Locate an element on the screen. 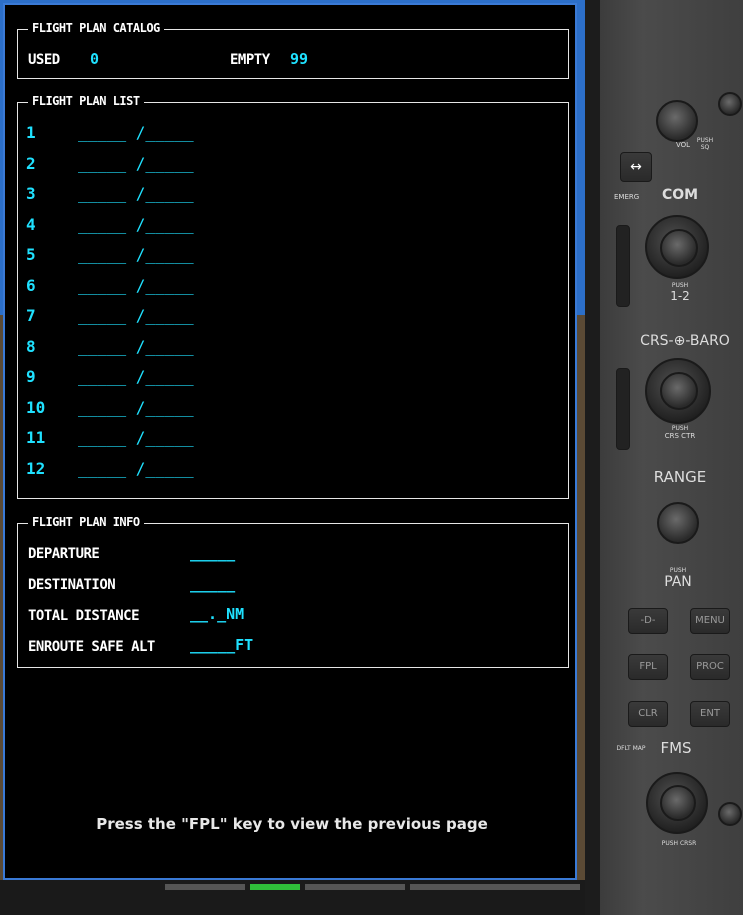 The width and height of the screenshot is (743, 915). flight-plan-number: 9 is located at coordinates (31, 376).